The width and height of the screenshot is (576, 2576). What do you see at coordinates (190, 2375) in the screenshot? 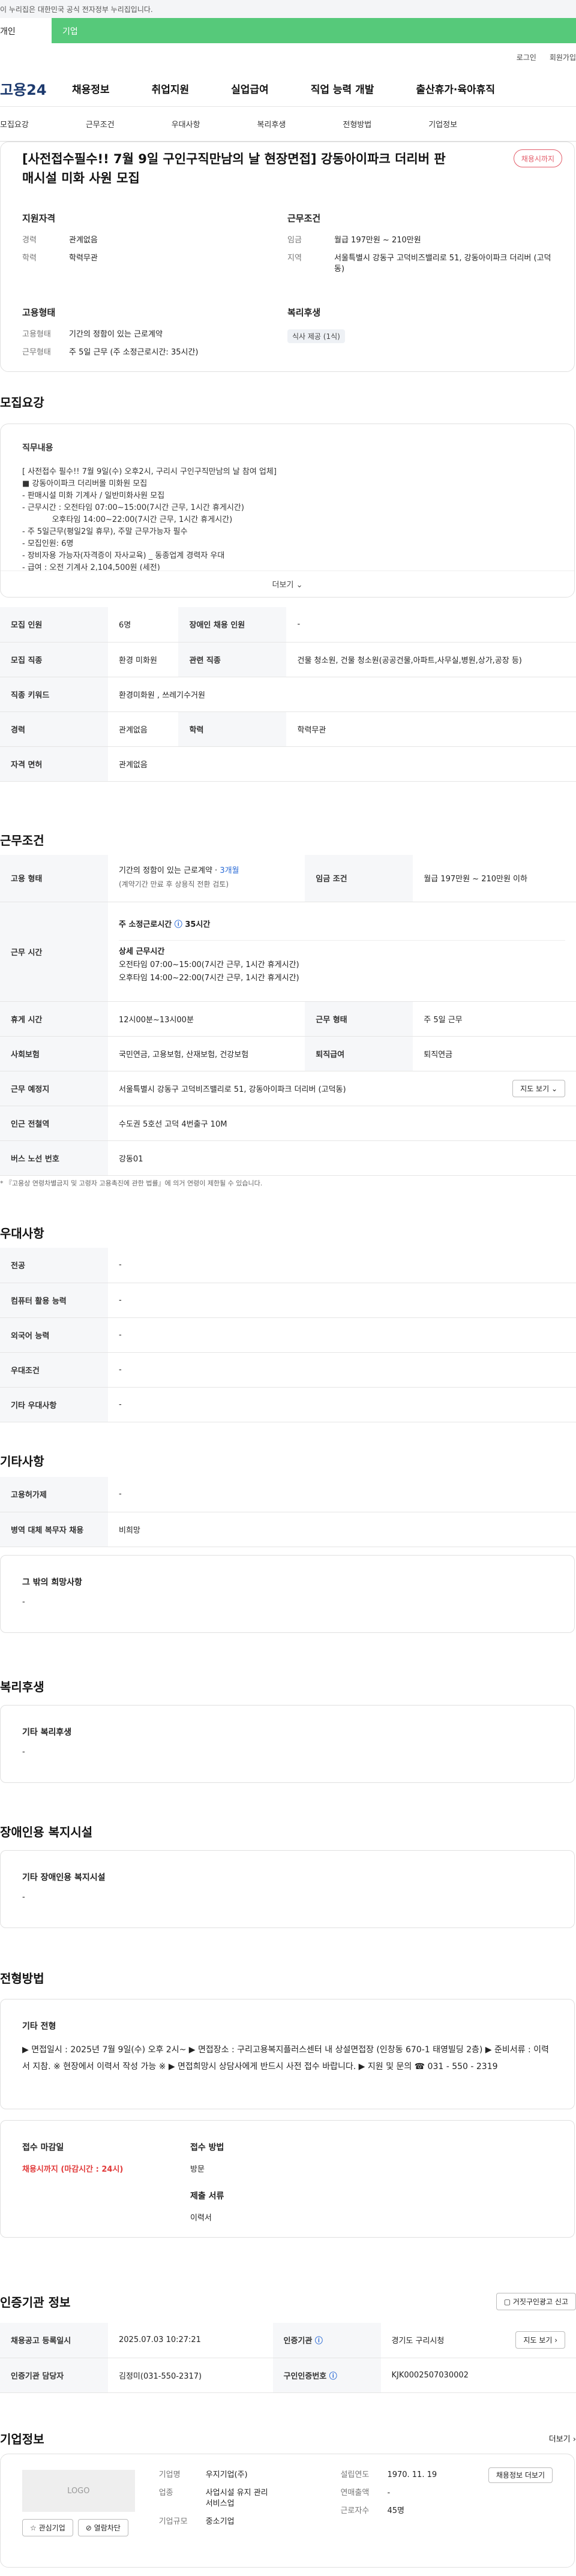
I see `value: 김정미(031-550-2317)` at bounding box center [190, 2375].